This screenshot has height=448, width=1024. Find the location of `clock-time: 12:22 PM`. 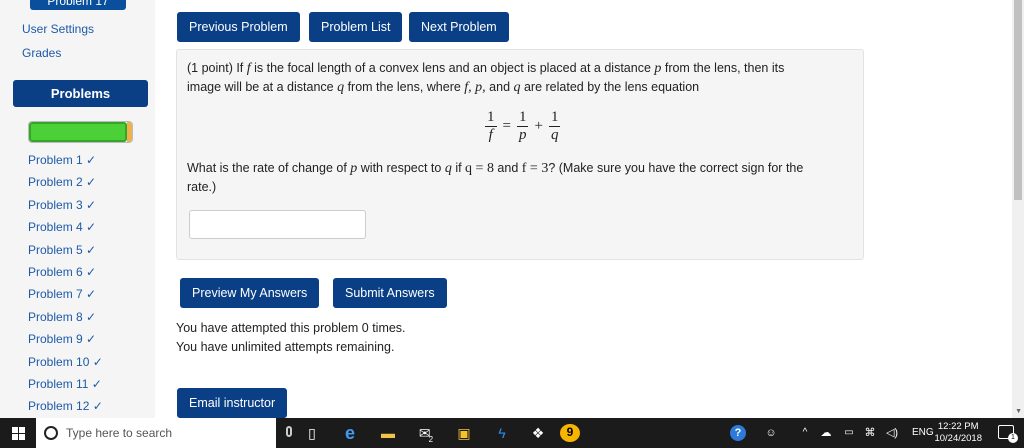

clock-time: 12:22 PM is located at coordinates (958, 426).